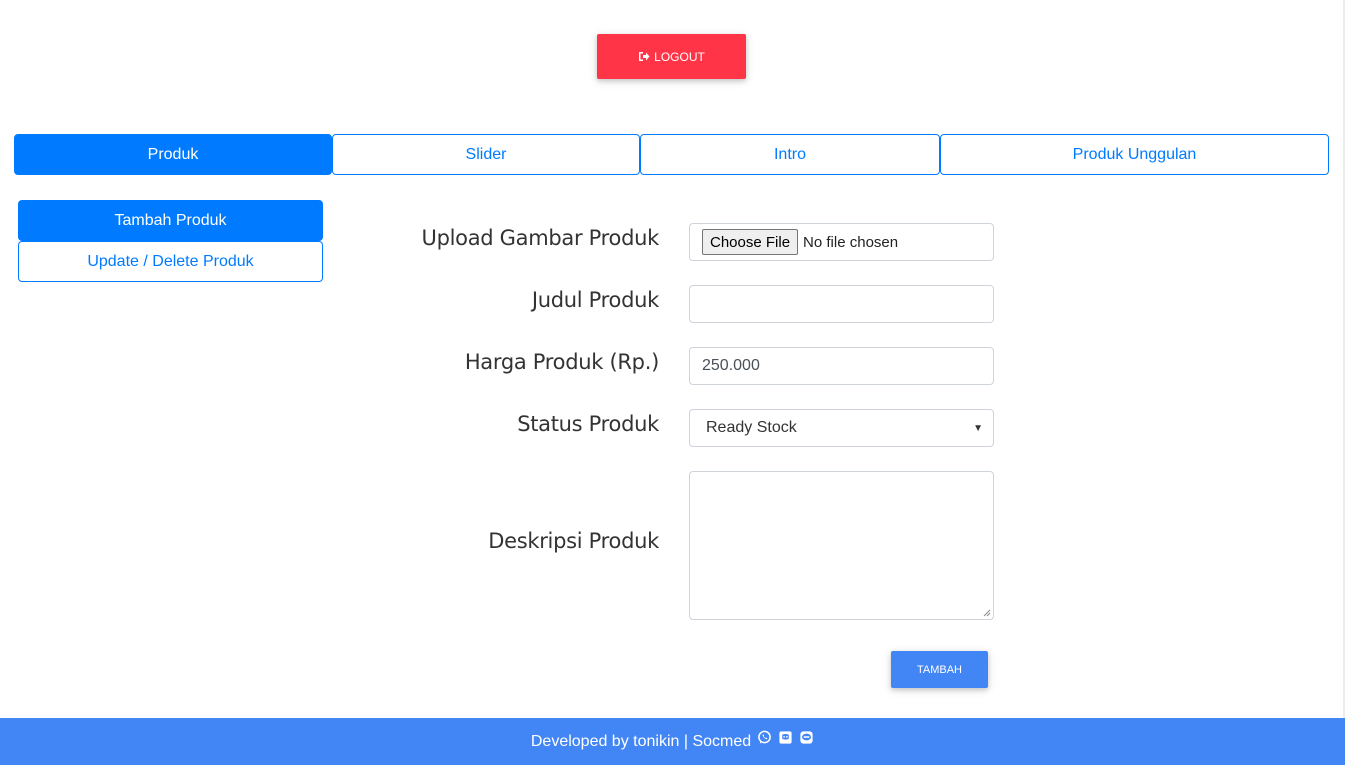 The image size is (1345, 765). I want to click on line-icon, so click(806, 737).